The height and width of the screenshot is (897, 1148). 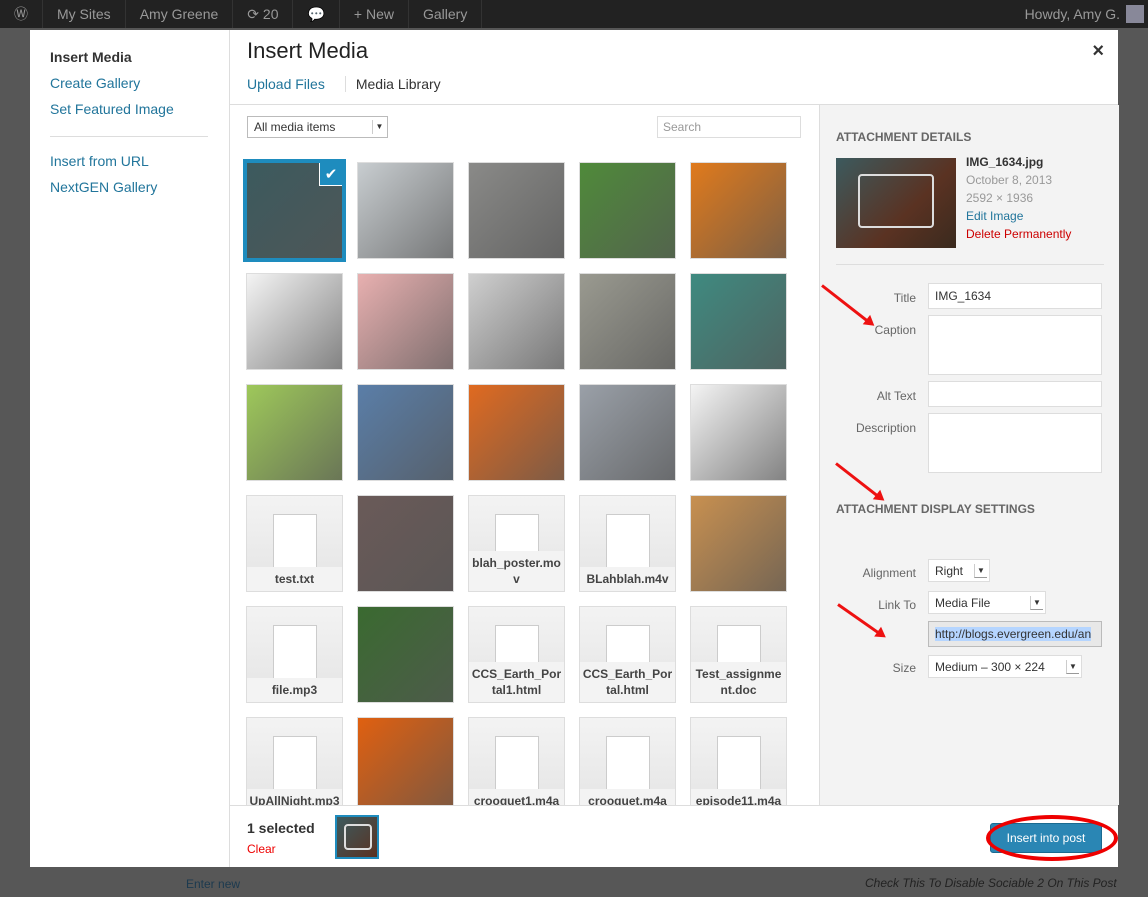 What do you see at coordinates (1015, 394) in the screenshot?
I see `alt-text-input` at bounding box center [1015, 394].